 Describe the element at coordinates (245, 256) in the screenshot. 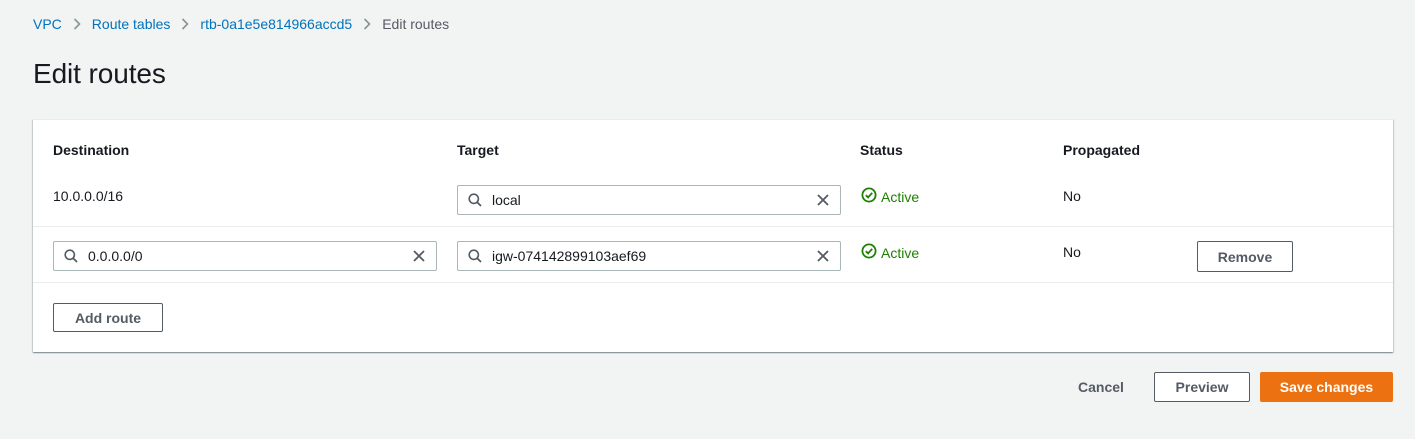

I see `destination-input: 0.0.0.0/0` at that location.